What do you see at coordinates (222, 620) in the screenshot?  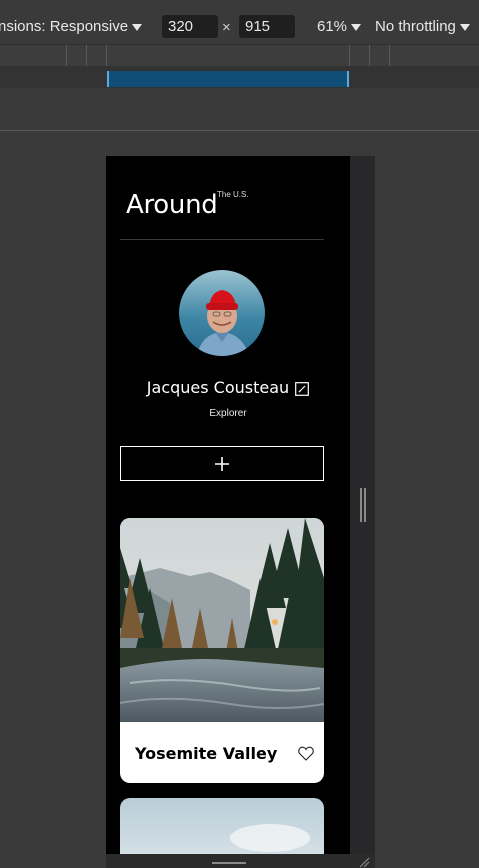 I see `card-image` at bounding box center [222, 620].